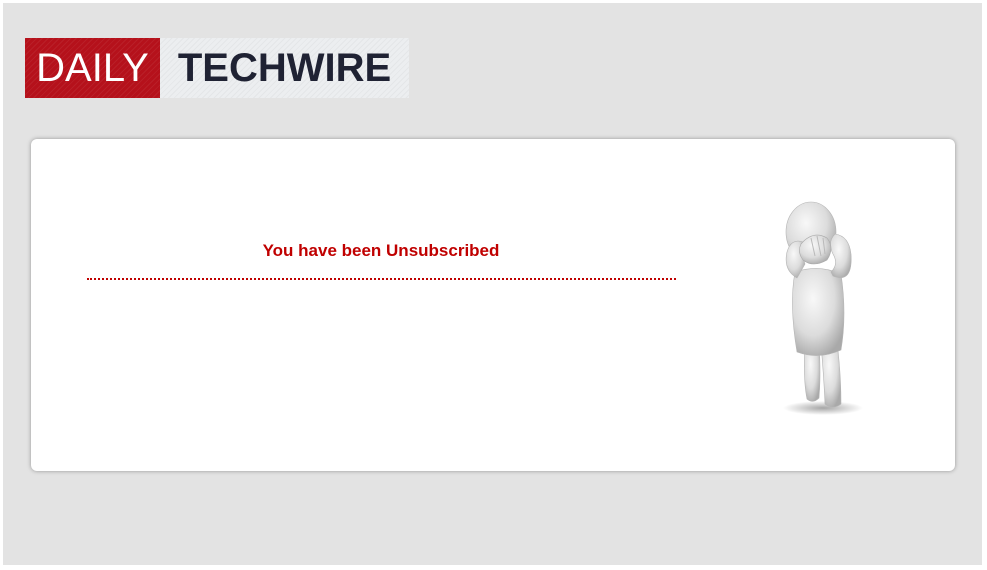 The width and height of the screenshot is (987, 570). I want to click on sad-person-facepalm-icon, so click(821, 306).